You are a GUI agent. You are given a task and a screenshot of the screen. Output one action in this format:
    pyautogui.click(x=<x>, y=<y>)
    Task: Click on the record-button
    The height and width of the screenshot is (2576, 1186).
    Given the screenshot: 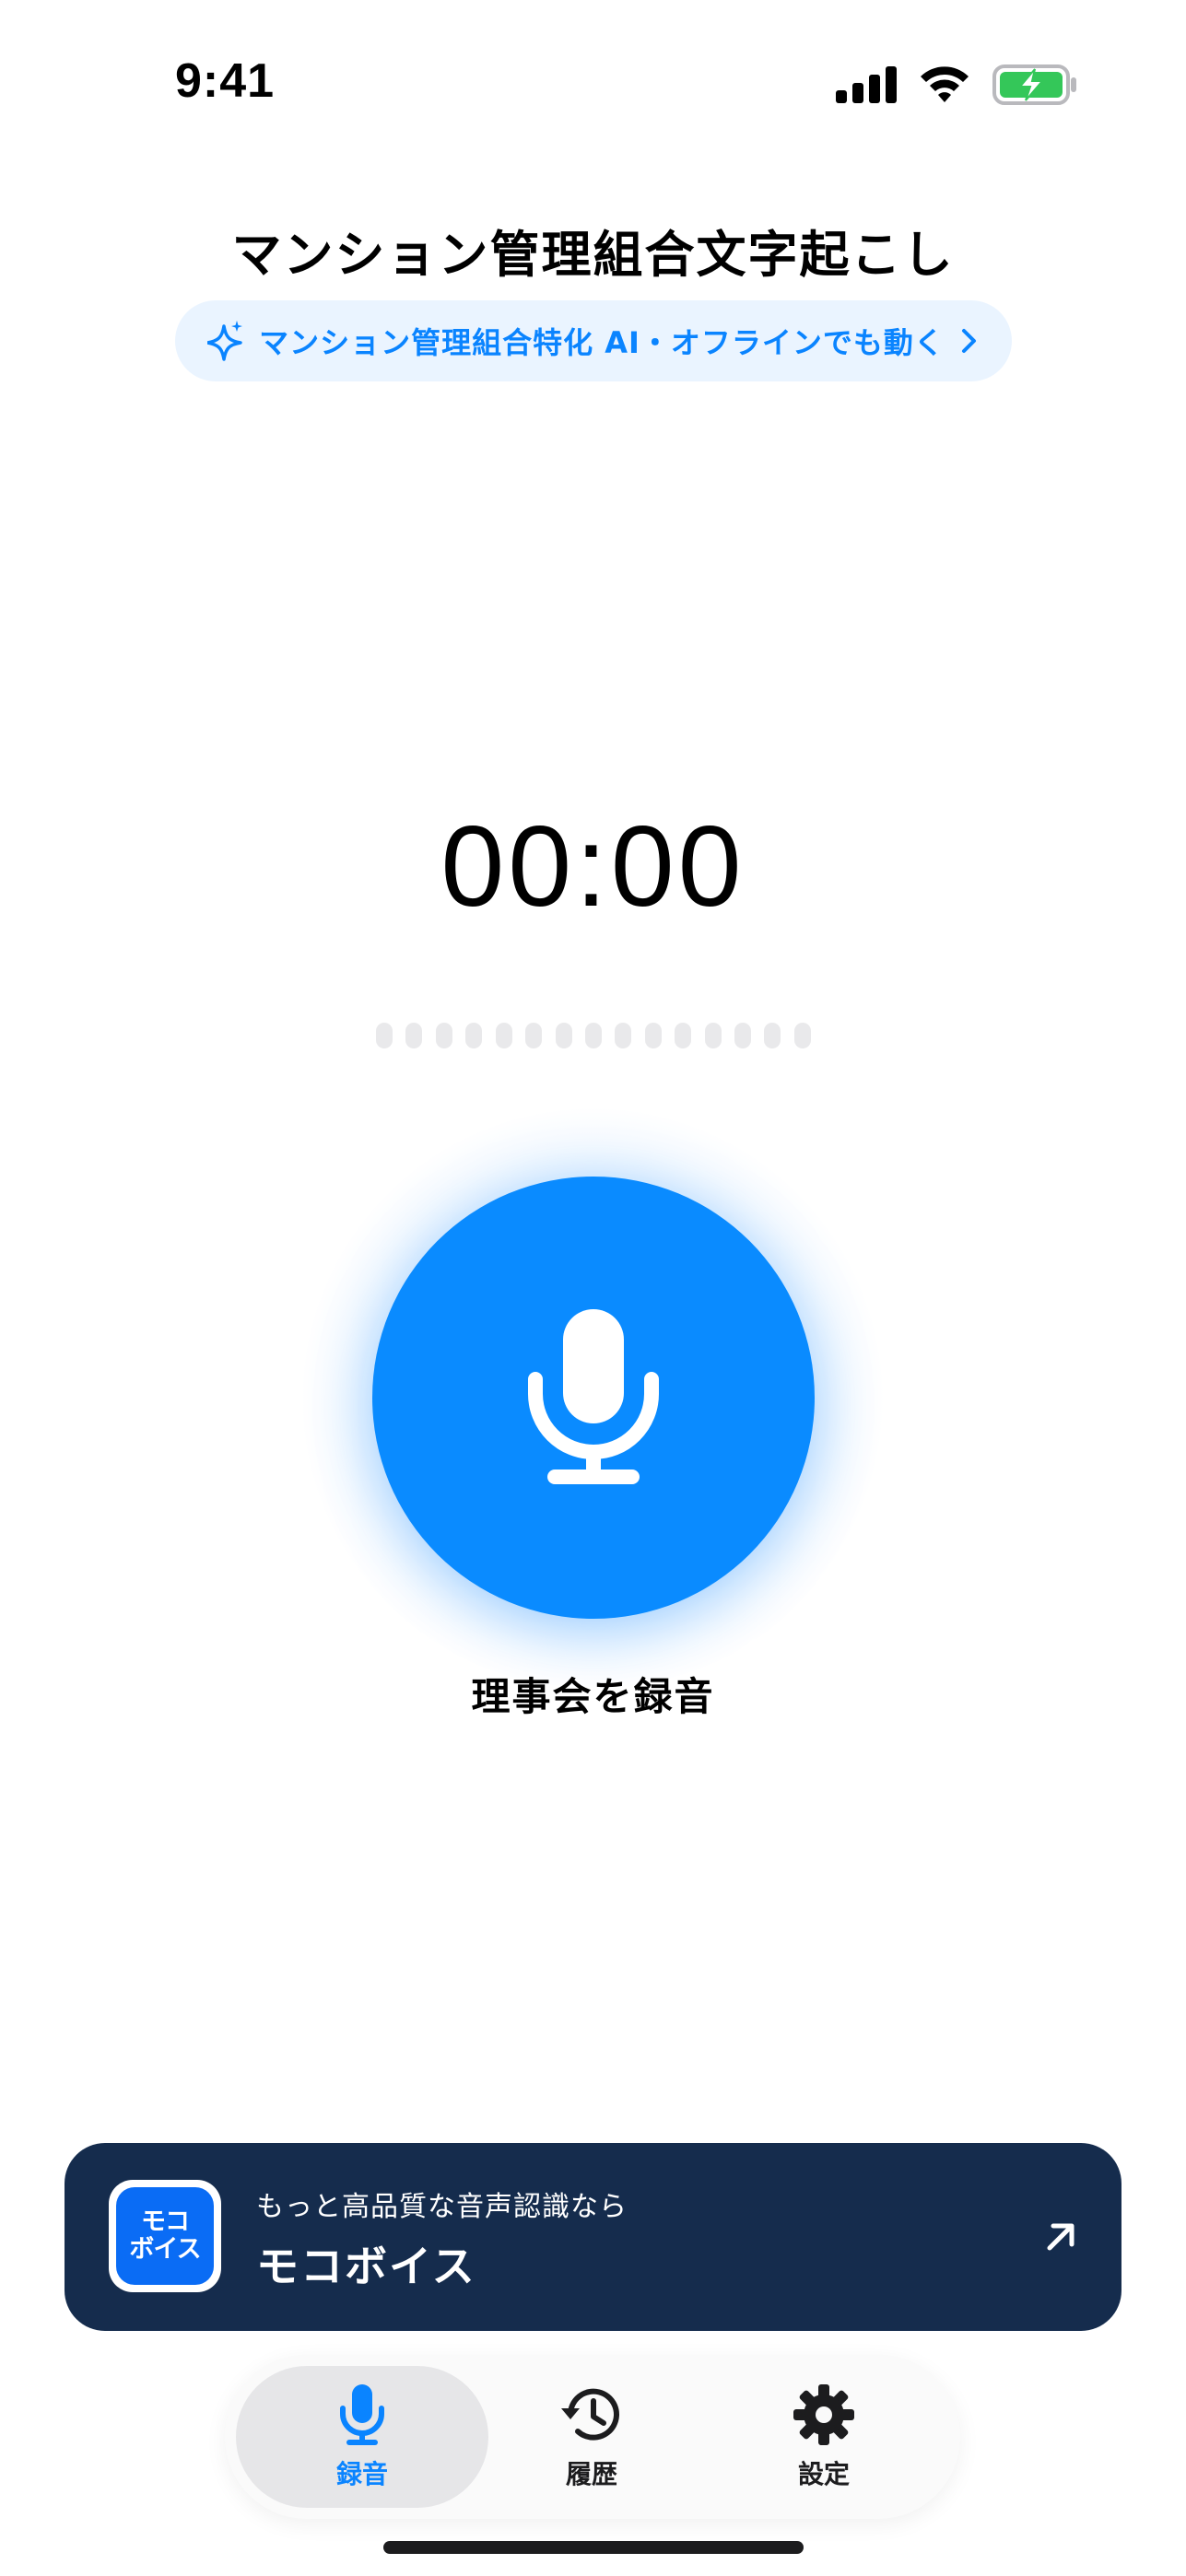 What is the action you would take?
    pyautogui.click(x=593, y=1398)
    